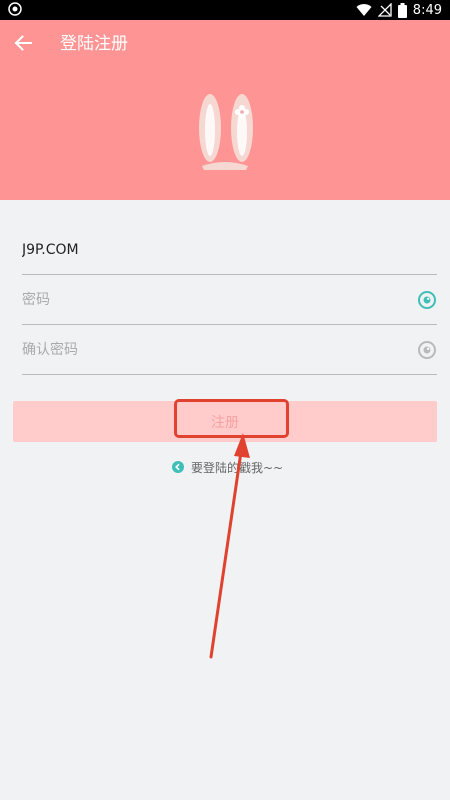  I want to click on annotation-highlight-box, so click(231, 418).